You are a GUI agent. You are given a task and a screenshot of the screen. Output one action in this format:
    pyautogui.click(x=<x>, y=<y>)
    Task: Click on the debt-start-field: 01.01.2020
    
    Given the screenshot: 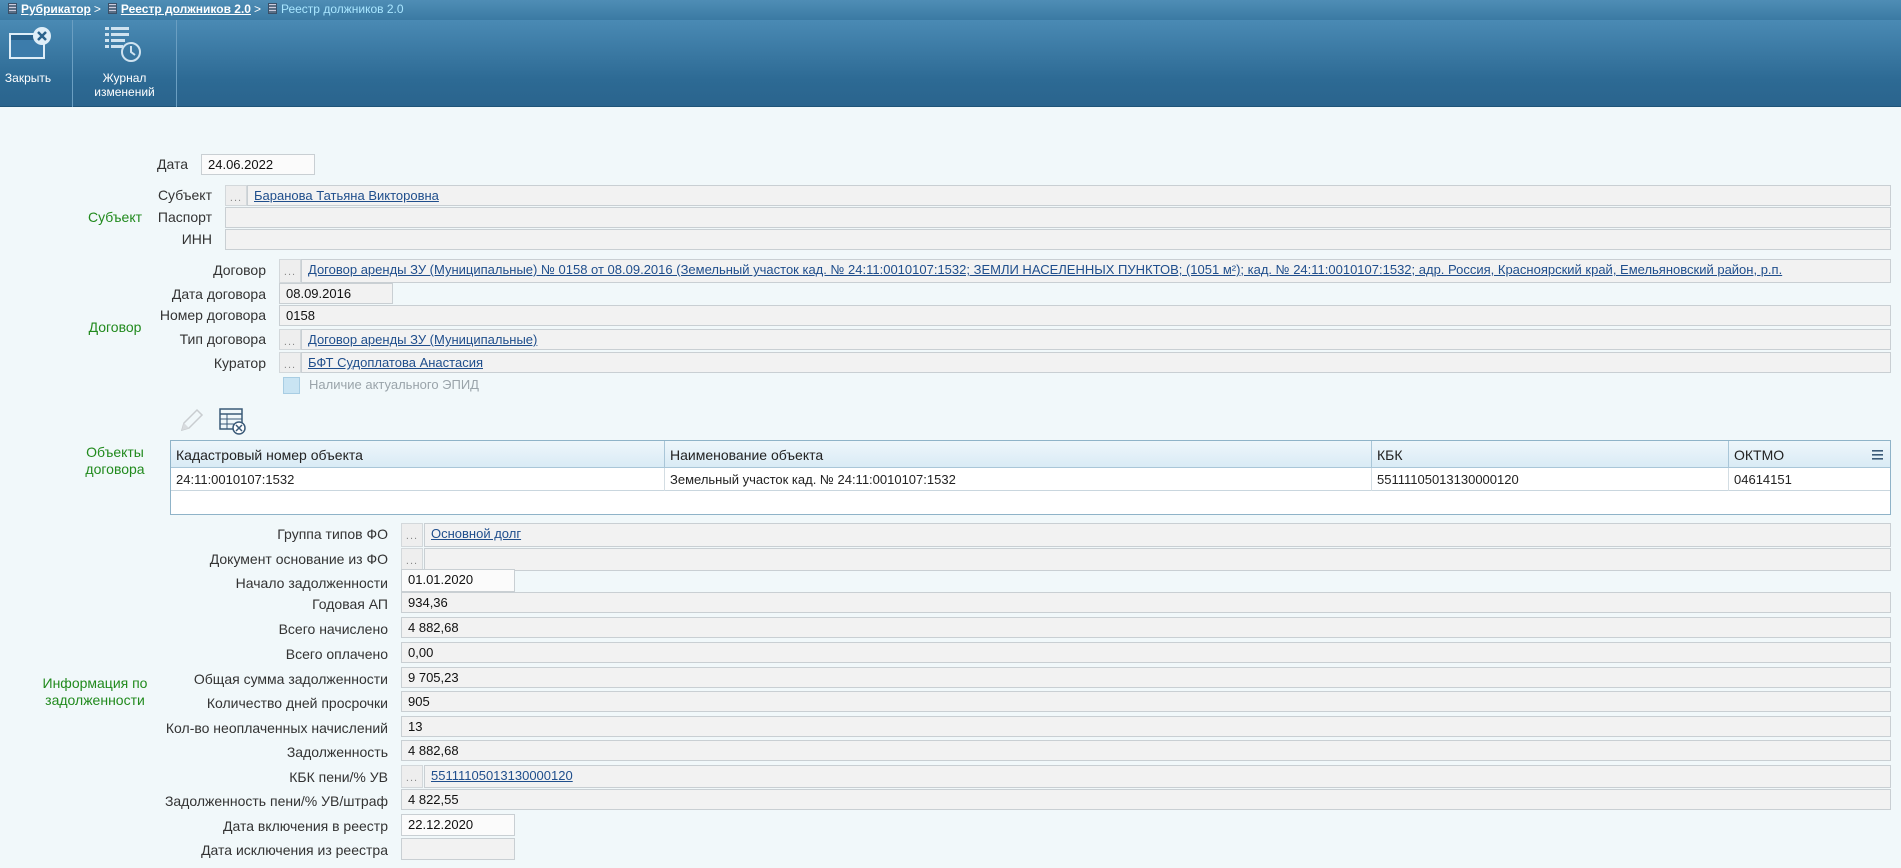 What is the action you would take?
    pyautogui.click(x=458, y=580)
    